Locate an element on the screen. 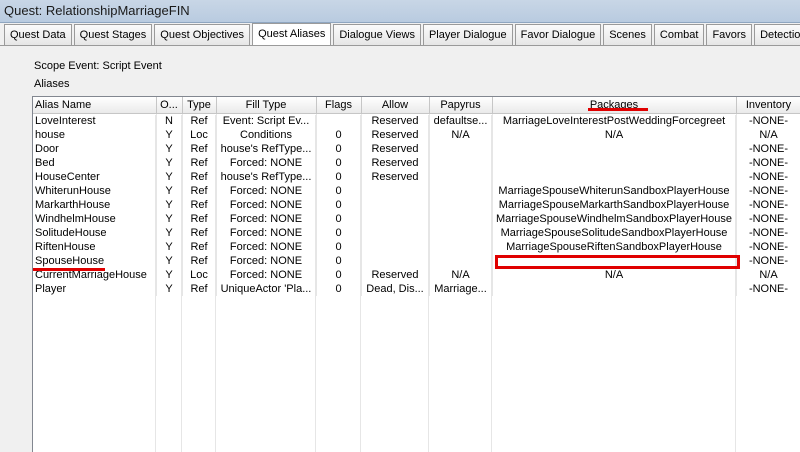 The image size is (800, 452). tab-quest-aliases: Quest Aliases is located at coordinates (292, 34).